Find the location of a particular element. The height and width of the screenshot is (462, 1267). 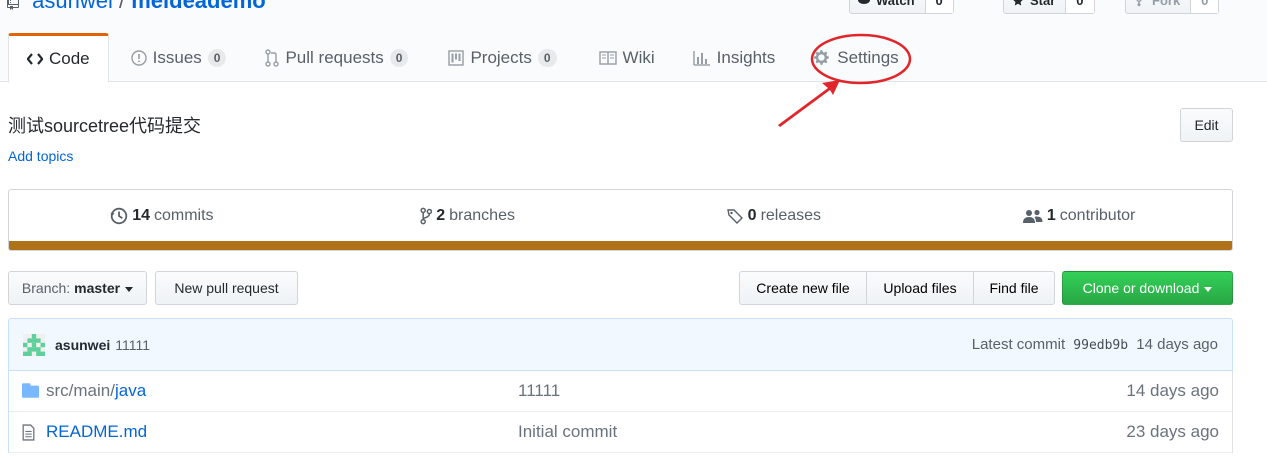

annotation-arrow is located at coordinates (809, 103).